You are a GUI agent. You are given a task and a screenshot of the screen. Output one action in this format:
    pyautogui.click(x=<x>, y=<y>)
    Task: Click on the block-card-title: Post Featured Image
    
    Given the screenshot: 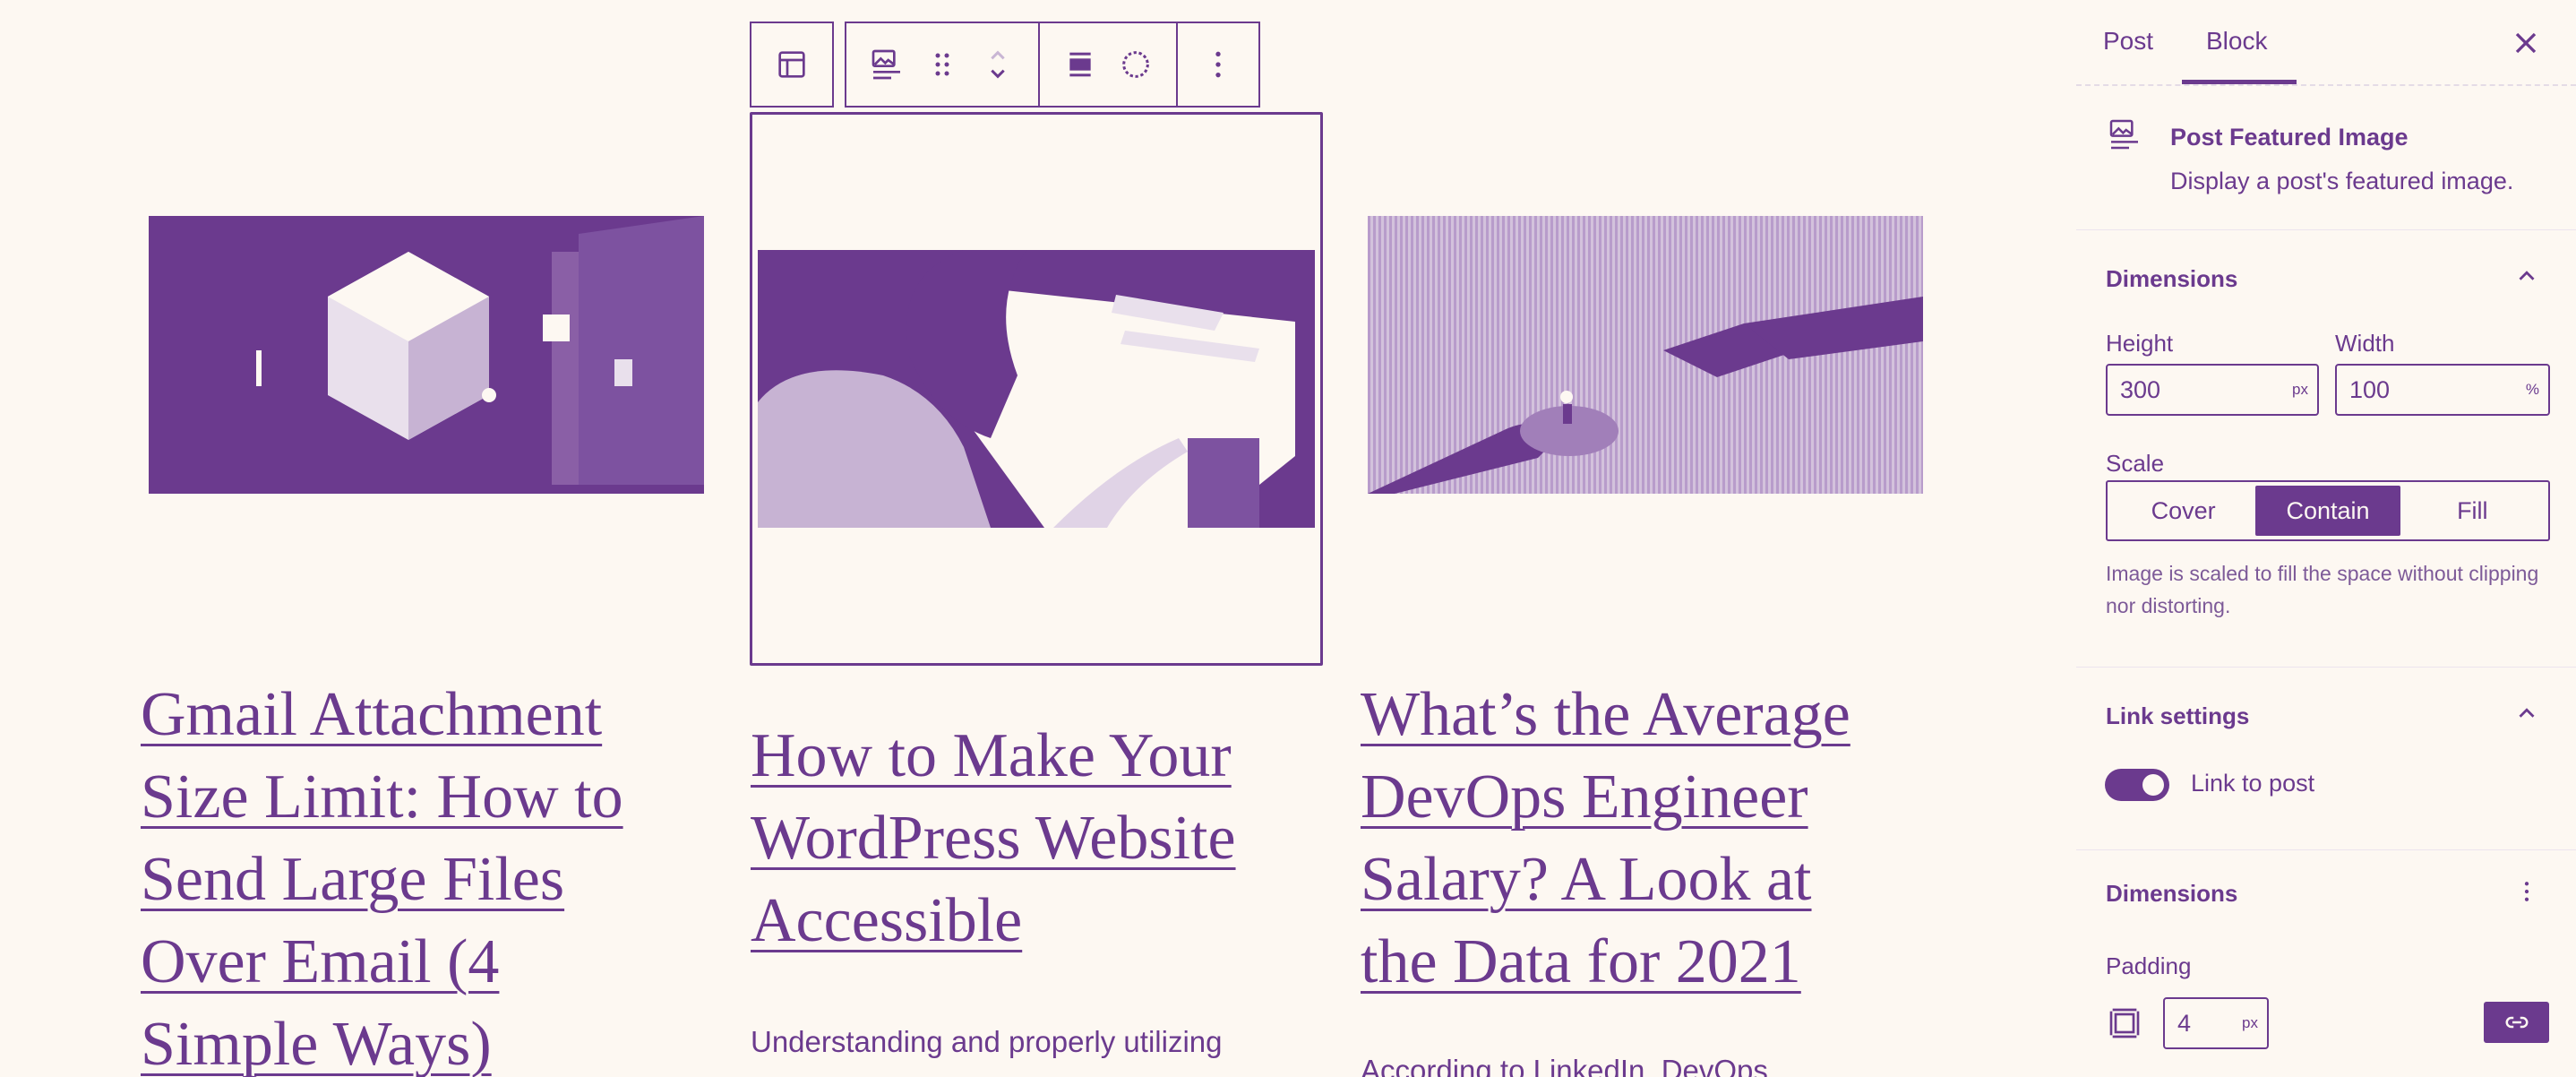 What is the action you would take?
    pyautogui.click(x=2289, y=137)
    